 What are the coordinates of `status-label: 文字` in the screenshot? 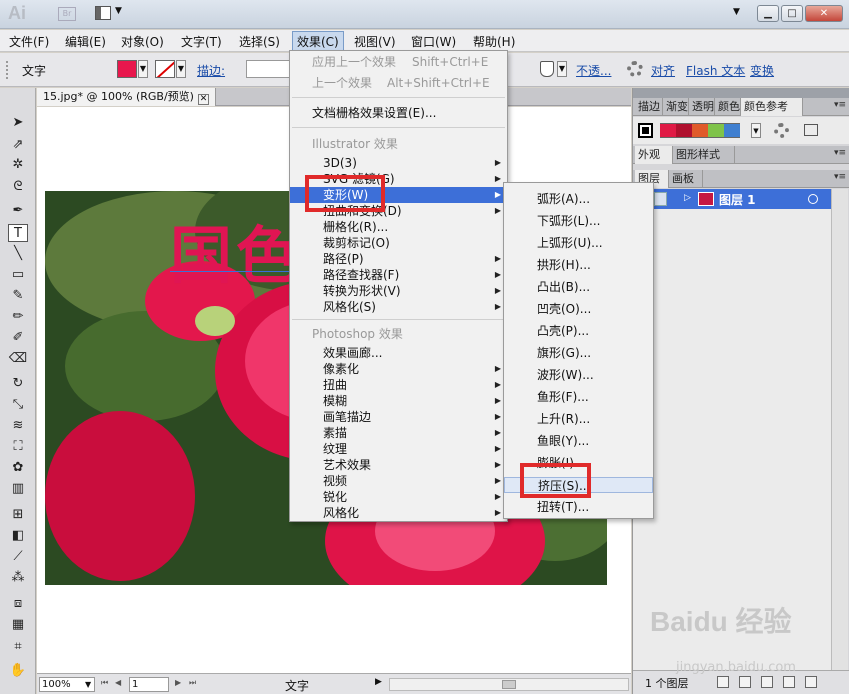 It's located at (297, 685).